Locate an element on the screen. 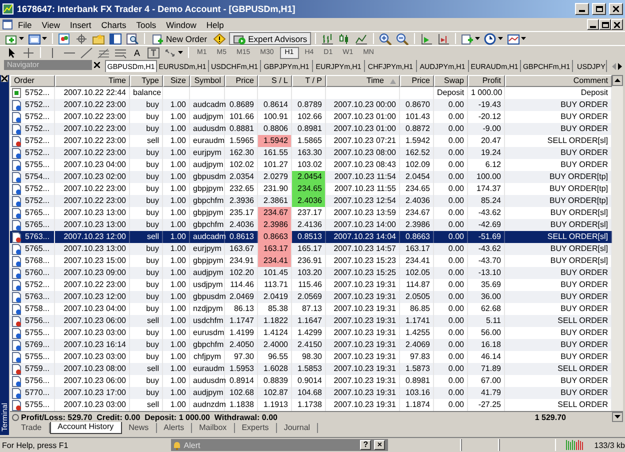  close-button: × is located at coordinates (380, 445).